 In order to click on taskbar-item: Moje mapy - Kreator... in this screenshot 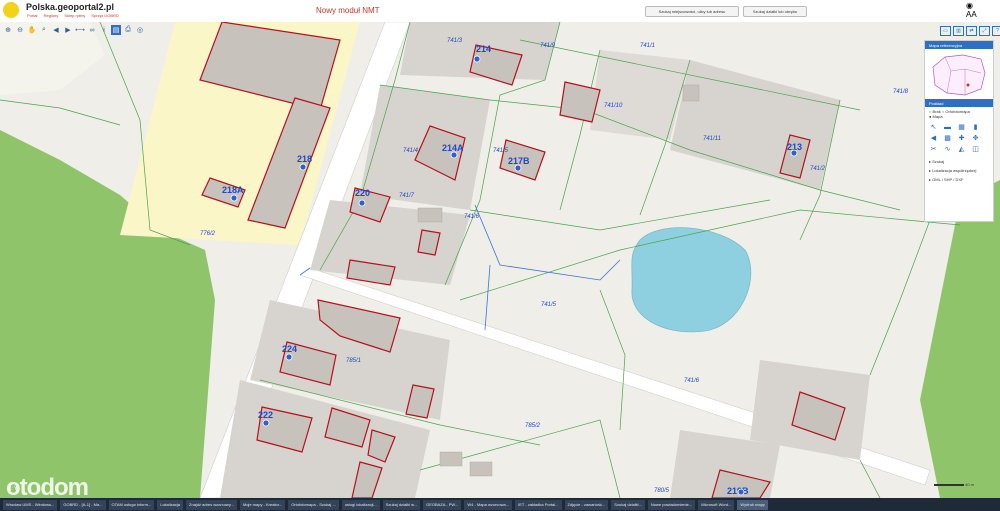, I will do `click(262, 504)`.